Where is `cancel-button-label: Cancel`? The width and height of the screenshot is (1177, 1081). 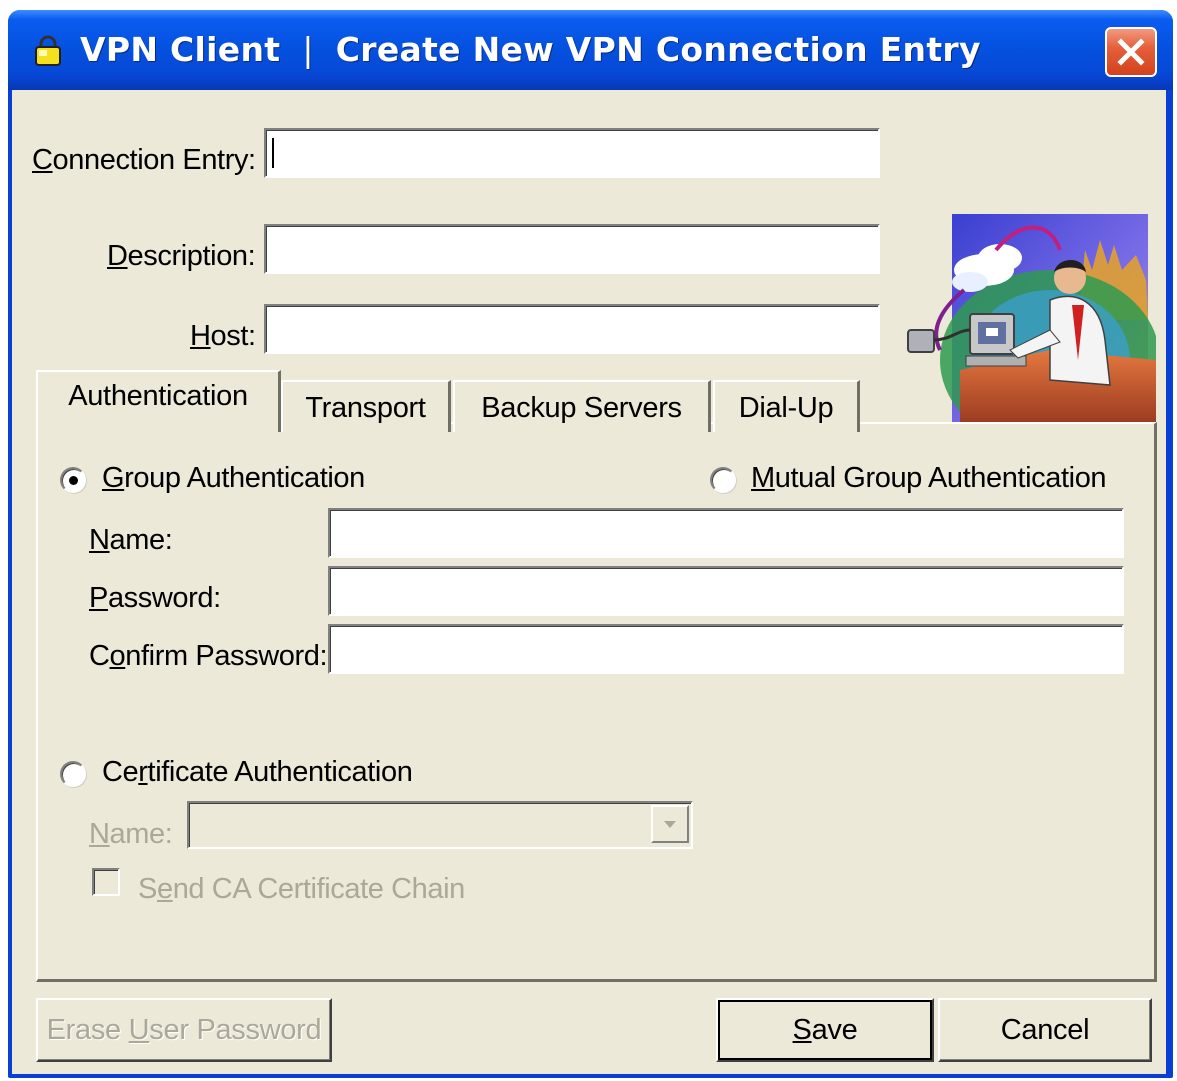
cancel-button-label: Cancel is located at coordinates (1045, 1030).